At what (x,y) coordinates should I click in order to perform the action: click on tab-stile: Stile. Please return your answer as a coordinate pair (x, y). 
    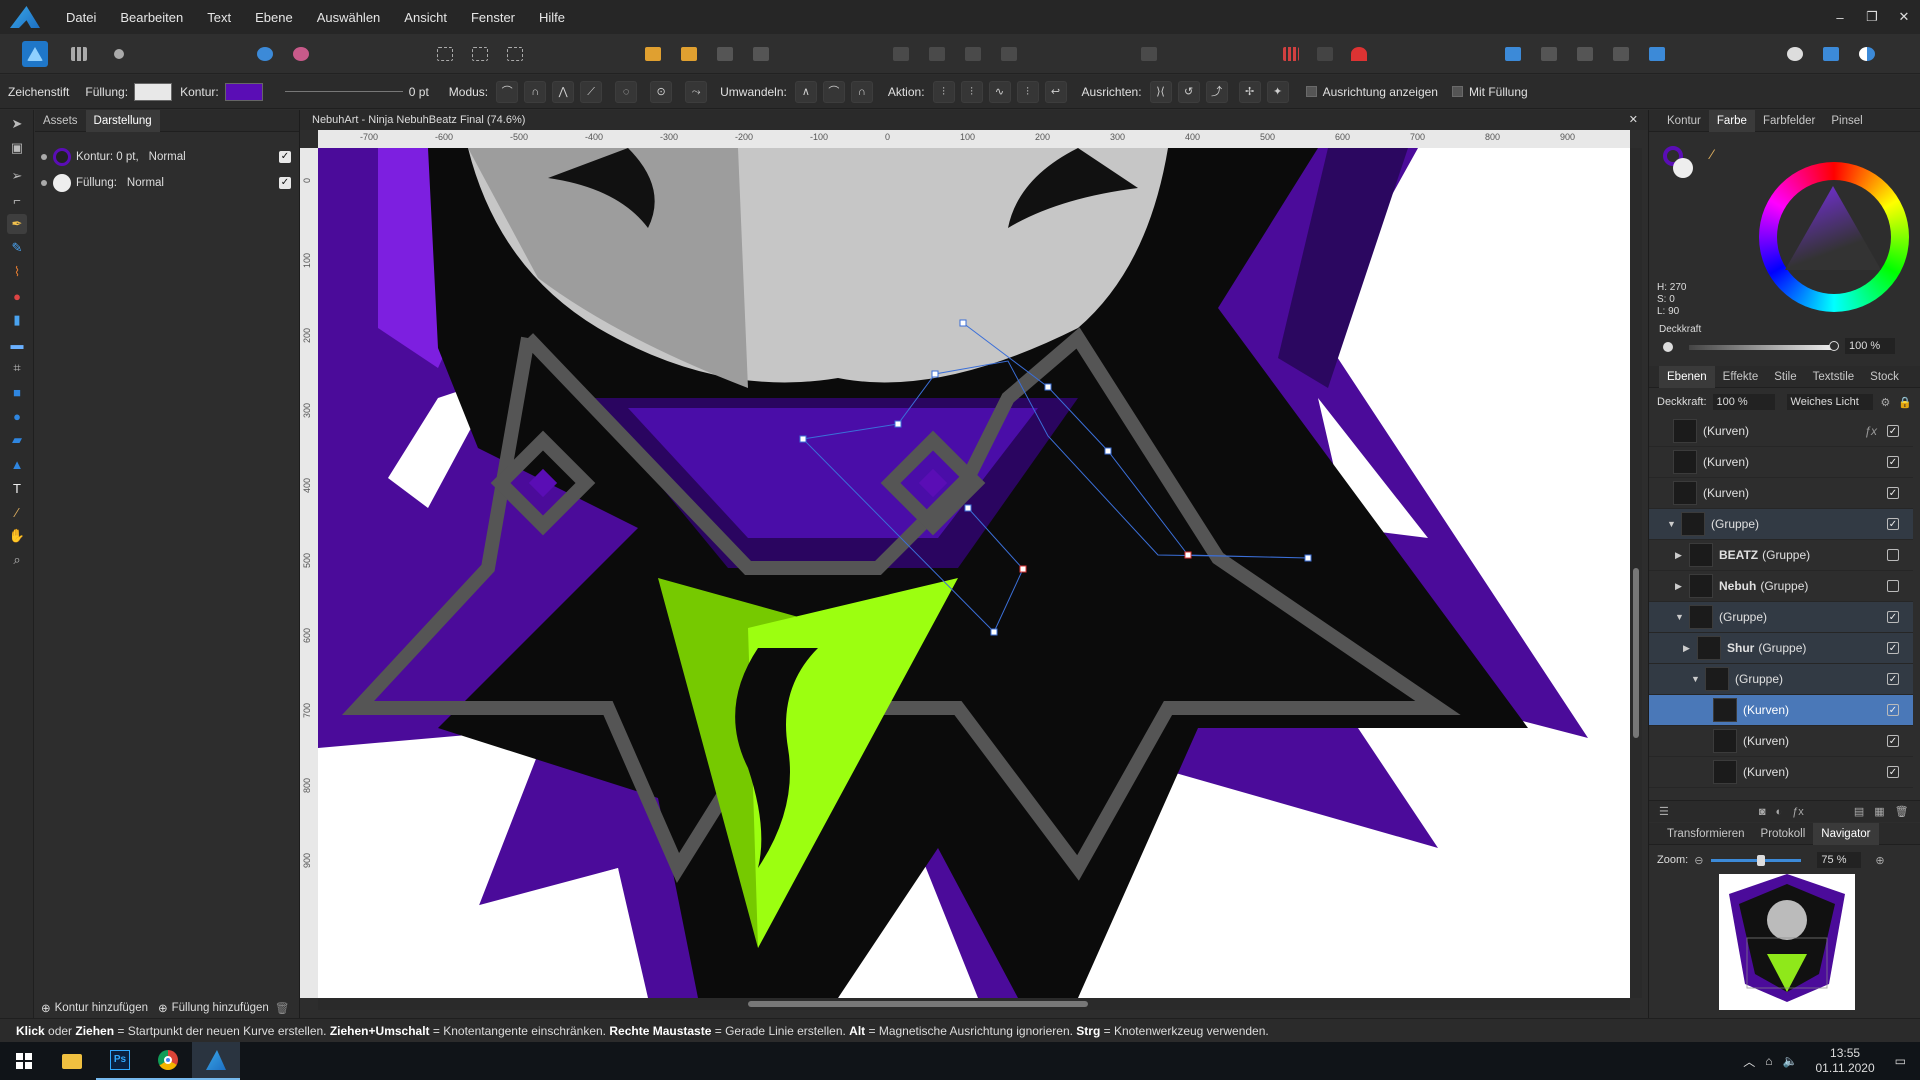
    Looking at the image, I should click on (1785, 377).